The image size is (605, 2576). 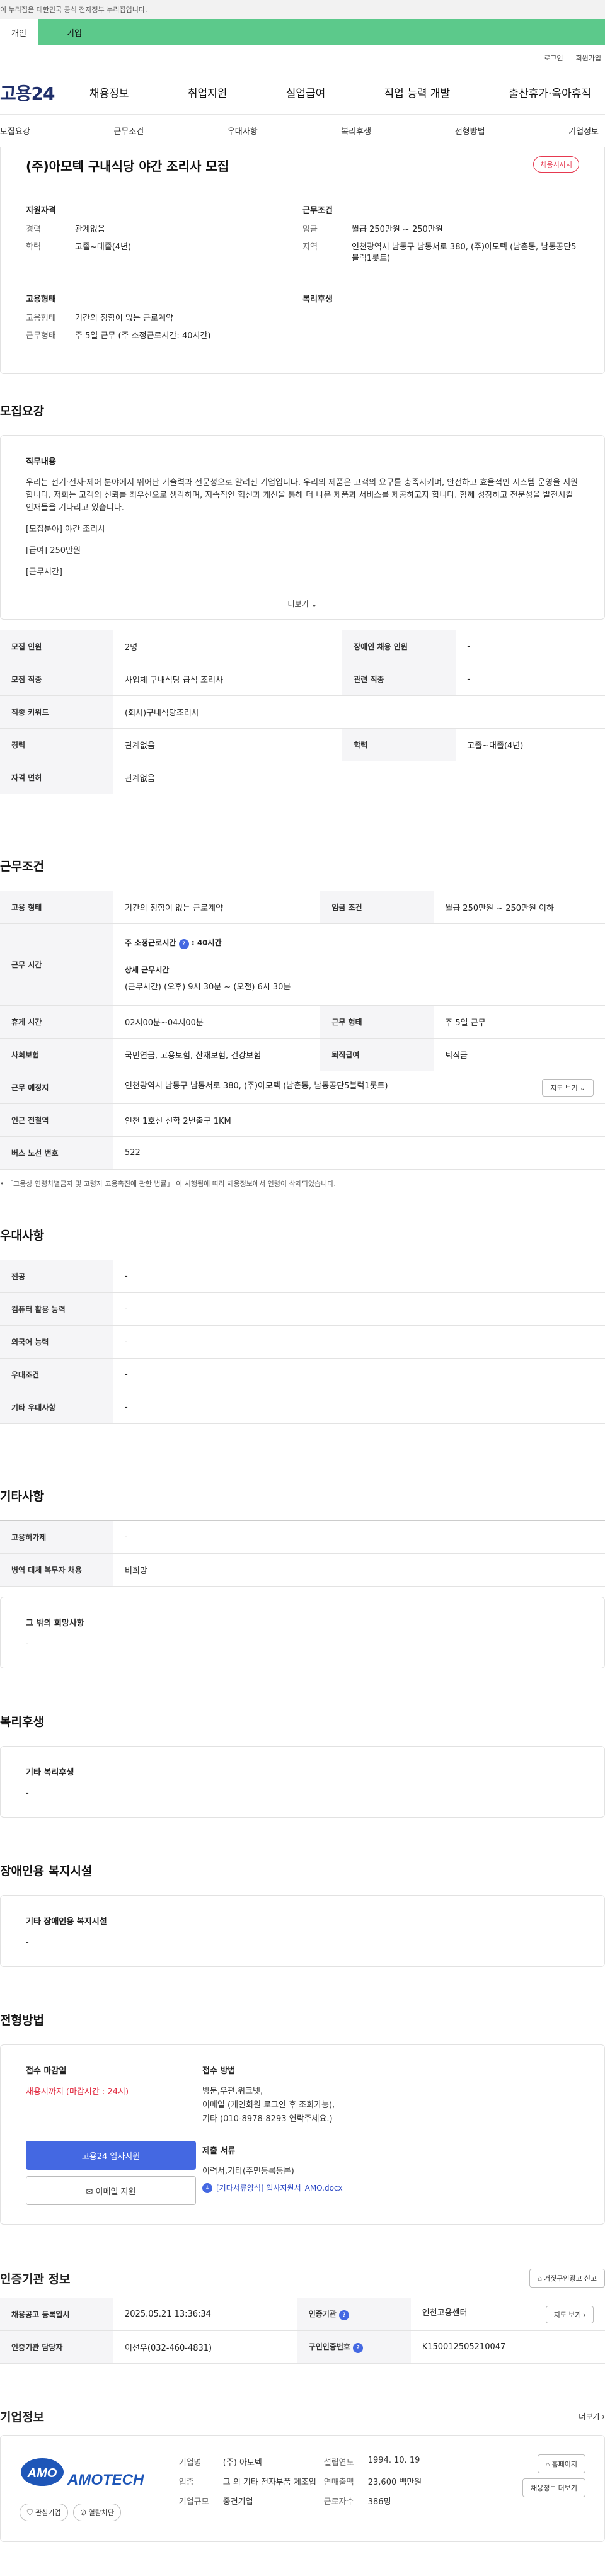 I want to click on report-button: ⌂ 거짓구인광고 신고, so click(x=567, y=2278).